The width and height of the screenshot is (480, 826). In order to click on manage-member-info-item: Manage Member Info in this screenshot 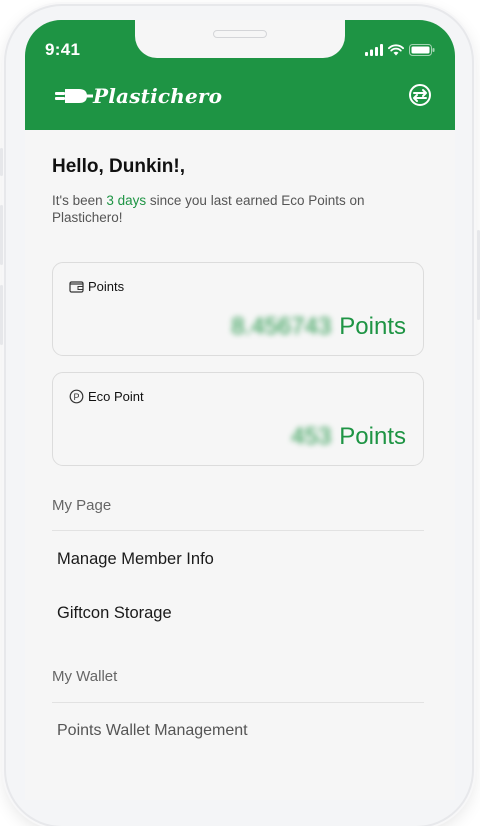, I will do `click(135, 559)`.